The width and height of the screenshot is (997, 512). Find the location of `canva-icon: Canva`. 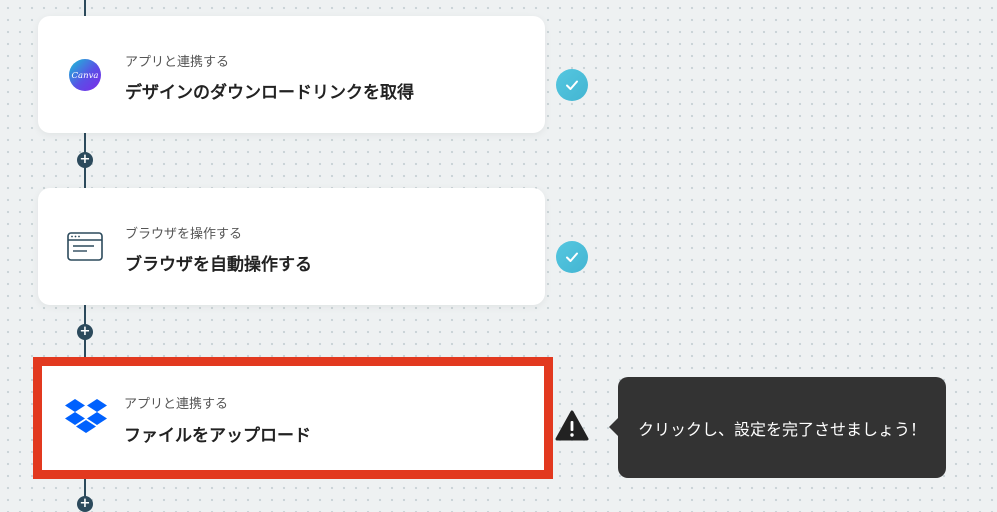

canva-icon: Canva is located at coordinates (85, 75).